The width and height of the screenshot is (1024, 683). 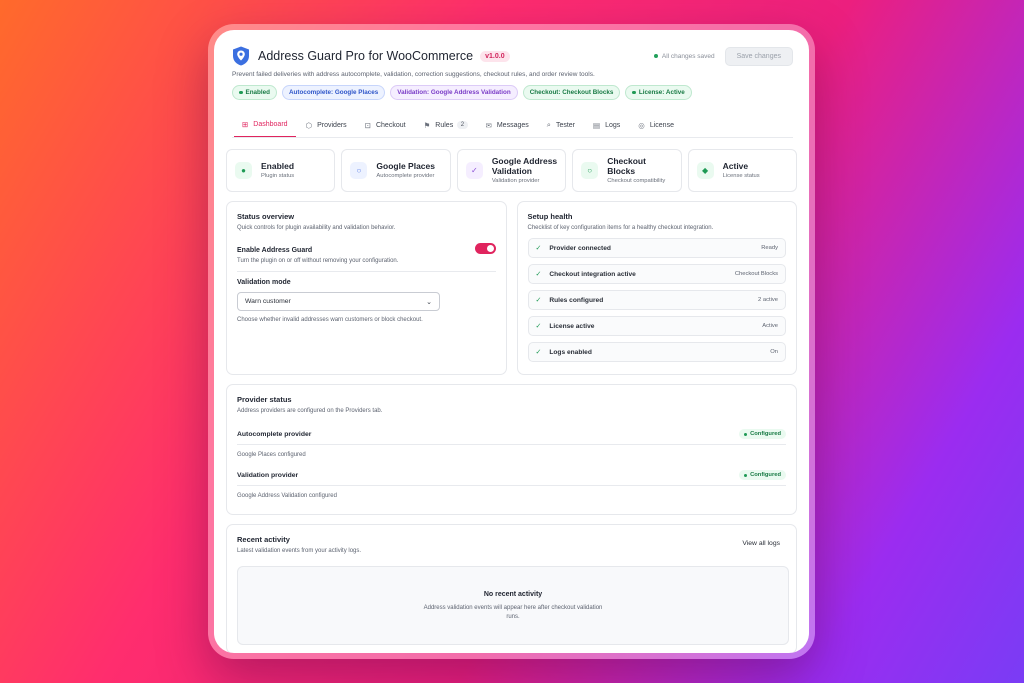 What do you see at coordinates (741, 176) in the screenshot?
I see `stat-subtitle: License status` at bounding box center [741, 176].